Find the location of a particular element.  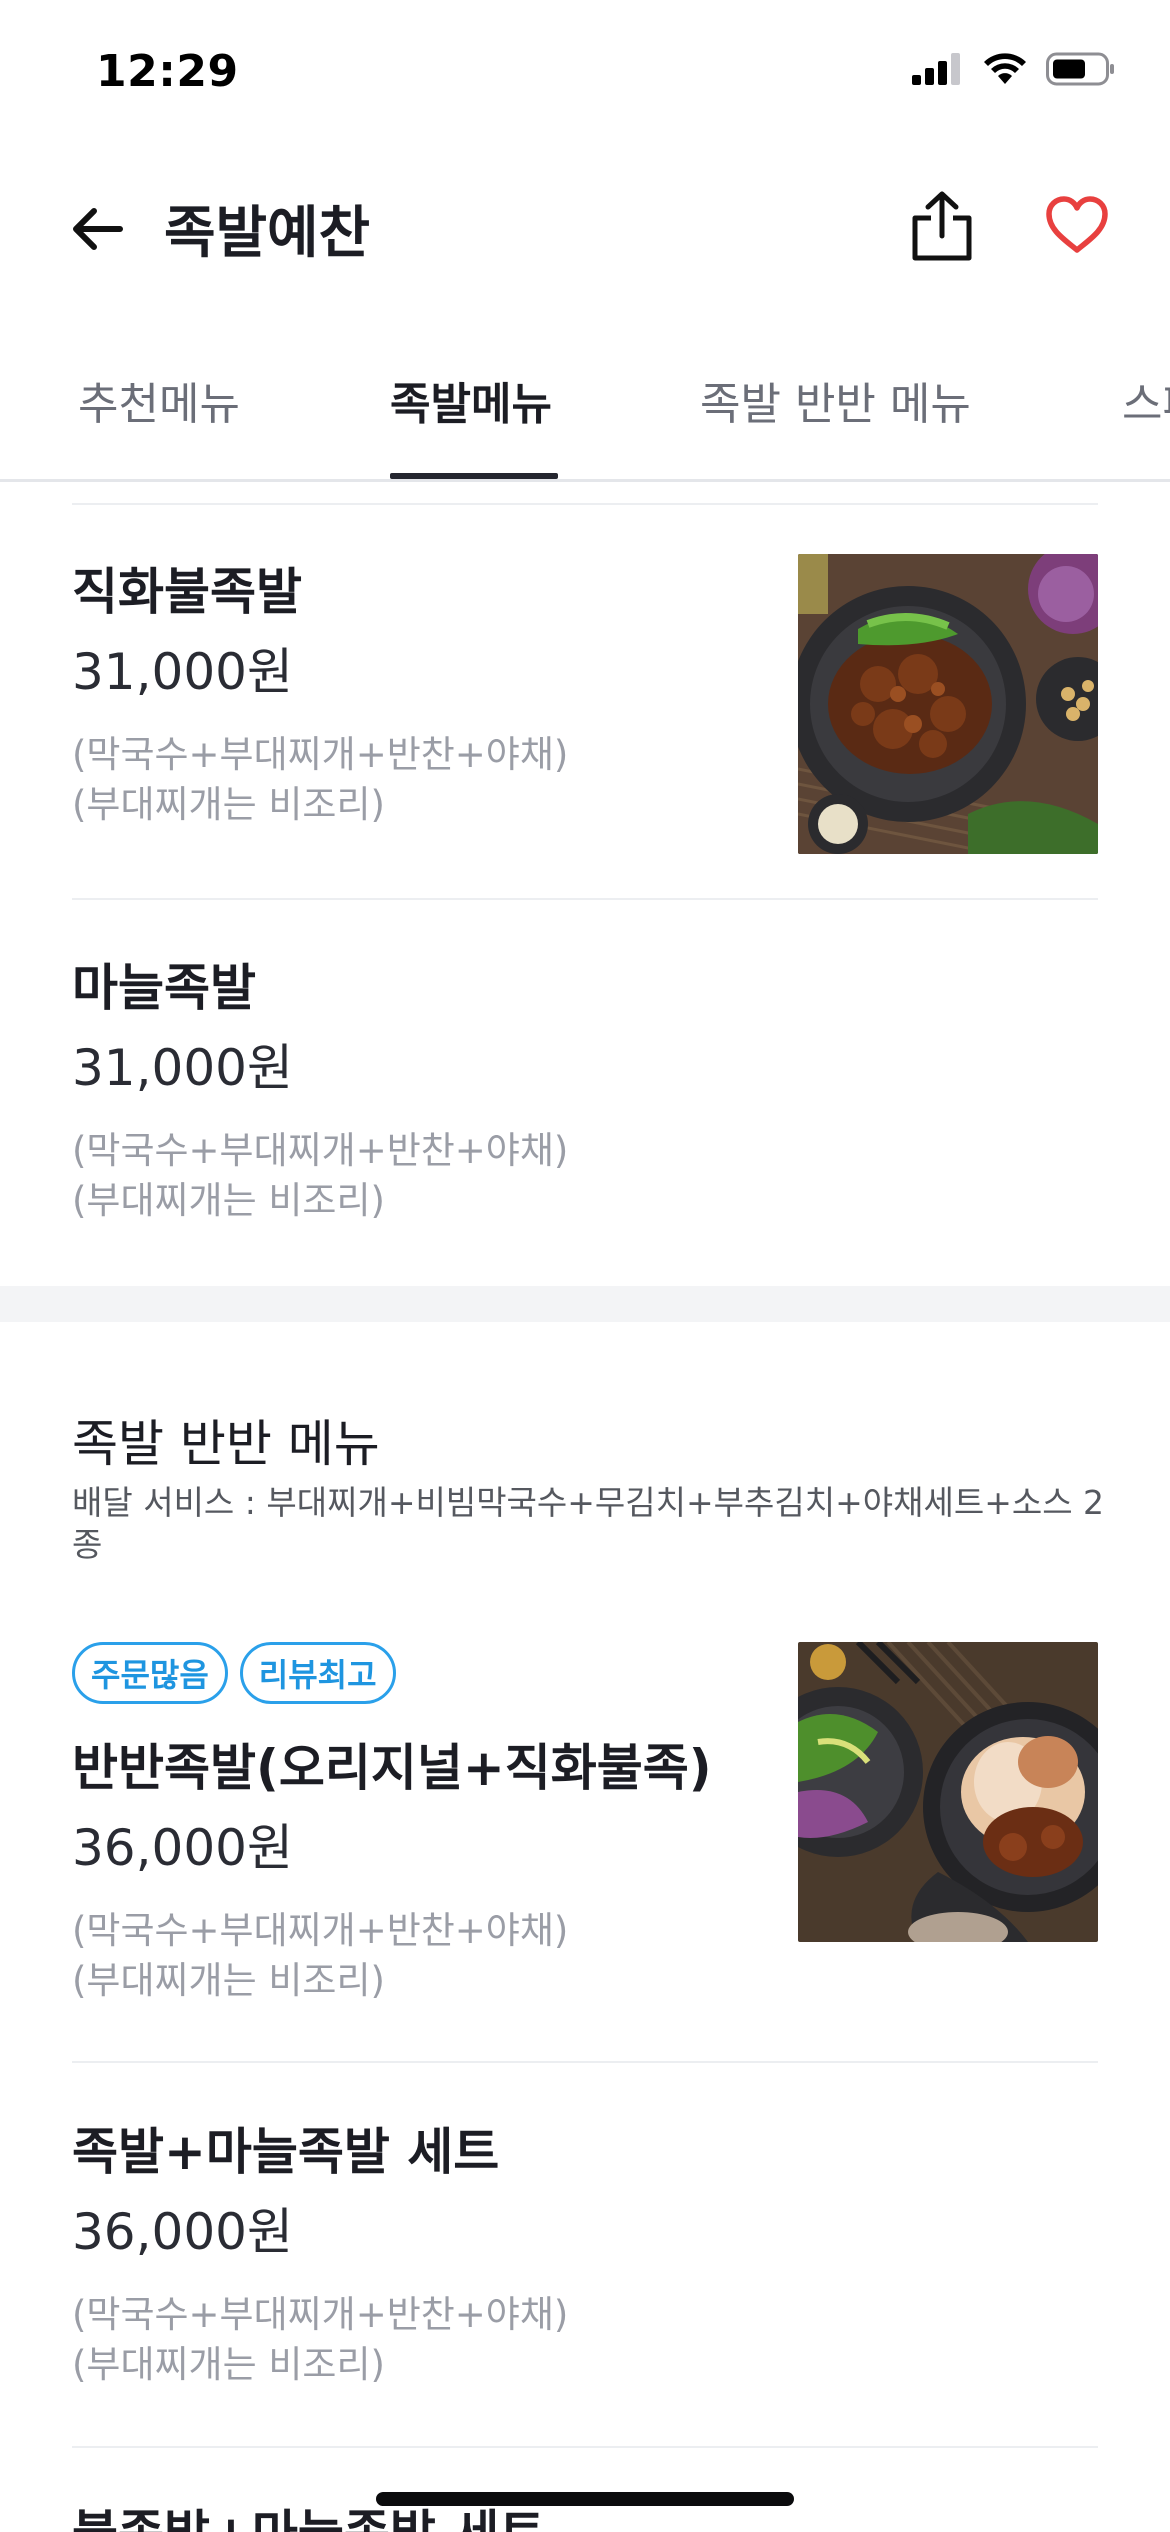

status-icons is located at coordinates (1014, 69).